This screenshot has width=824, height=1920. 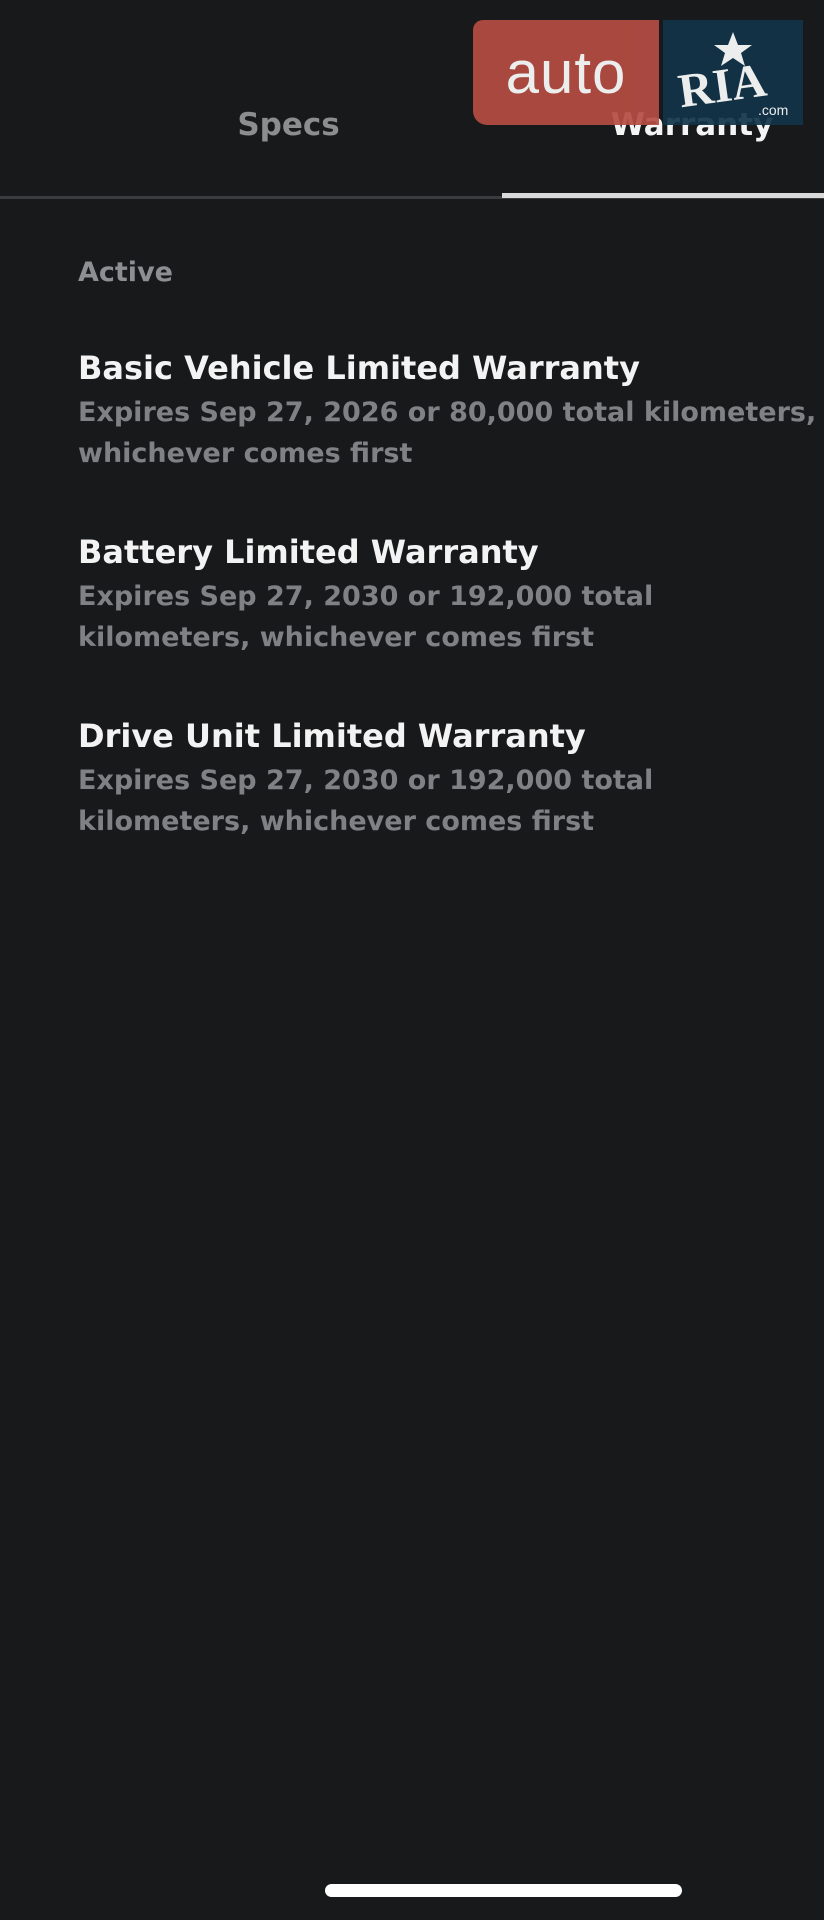 I want to click on section-label-active: Active, so click(x=125, y=272).